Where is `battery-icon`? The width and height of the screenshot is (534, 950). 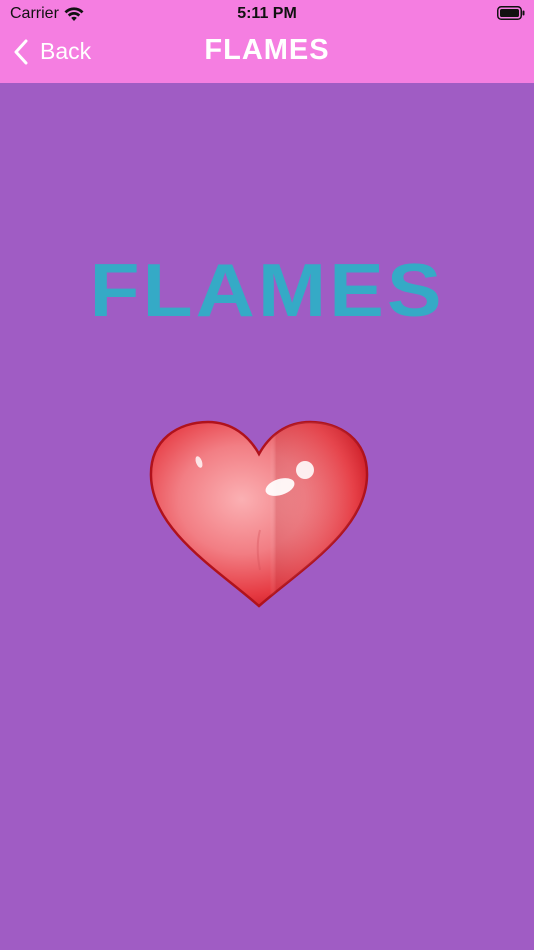
battery-icon is located at coordinates (511, 13).